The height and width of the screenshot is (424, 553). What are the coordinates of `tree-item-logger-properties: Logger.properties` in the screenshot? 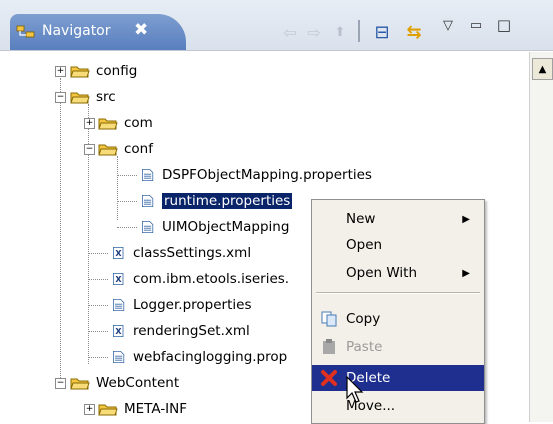 It's located at (181, 305).